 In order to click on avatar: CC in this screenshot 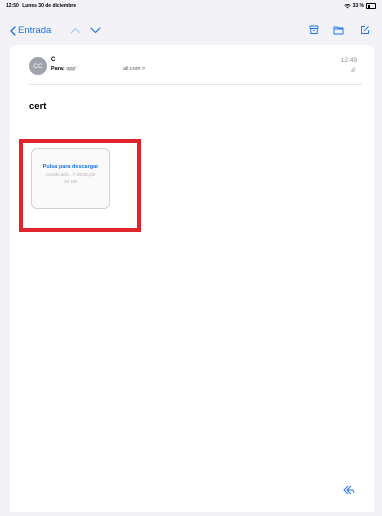, I will do `click(38, 66)`.